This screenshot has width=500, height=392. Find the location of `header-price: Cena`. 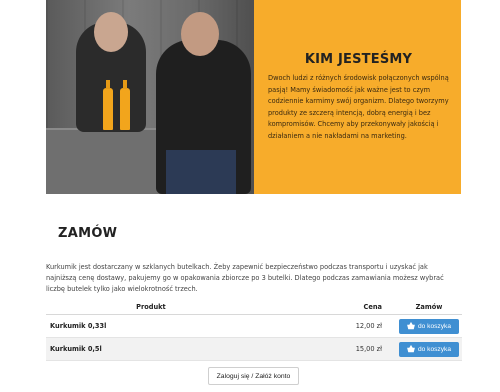

header-price: Cena is located at coordinates (325, 307).